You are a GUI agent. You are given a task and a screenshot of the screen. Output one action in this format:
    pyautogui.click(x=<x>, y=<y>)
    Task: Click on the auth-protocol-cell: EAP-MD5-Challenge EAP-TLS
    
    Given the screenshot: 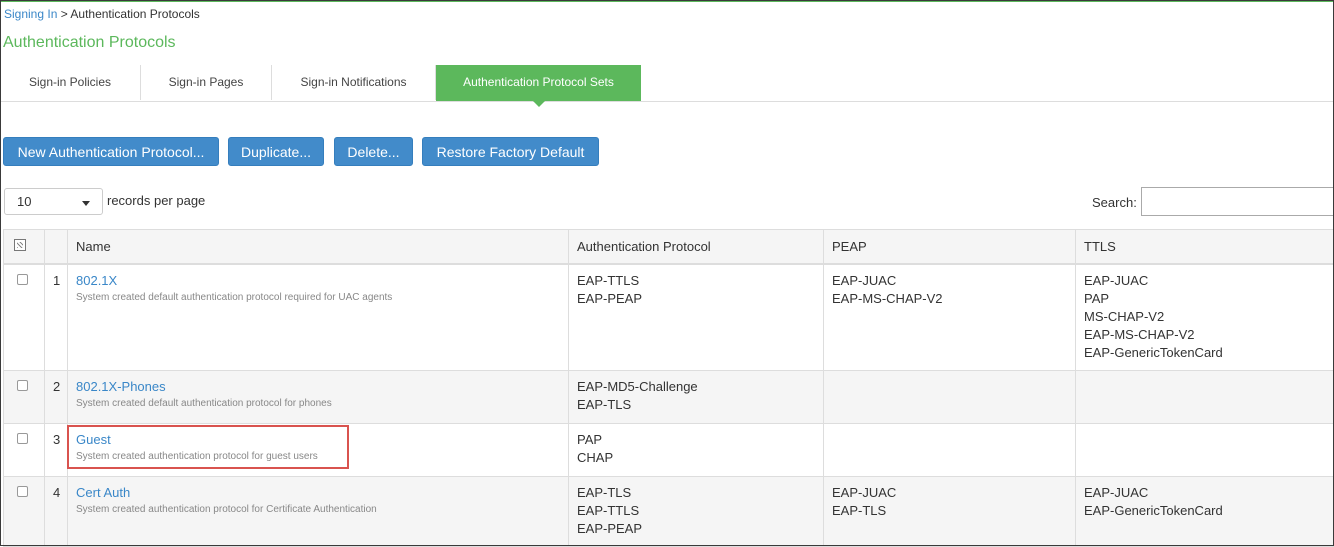 What is the action you would take?
    pyautogui.click(x=696, y=397)
    